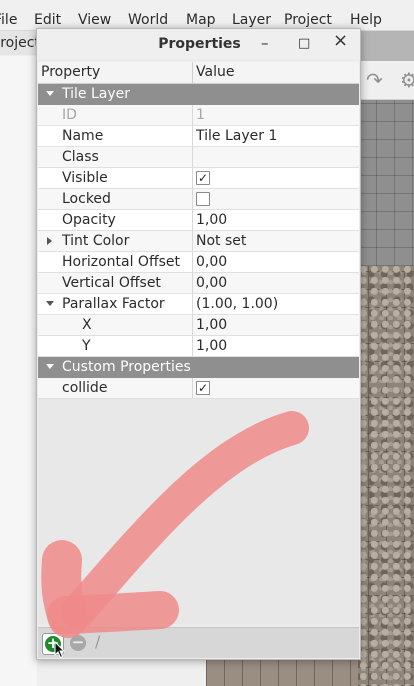  I want to click on property-name: Visible, so click(85, 178).